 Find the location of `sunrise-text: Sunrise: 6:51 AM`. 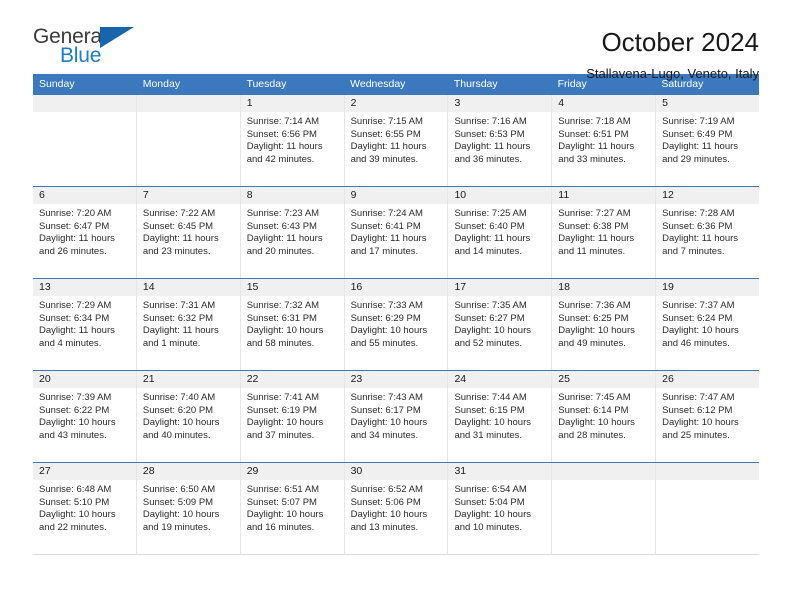

sunrise-text: Sunrise: 6:51 AM is located at coordinates (283, 489).